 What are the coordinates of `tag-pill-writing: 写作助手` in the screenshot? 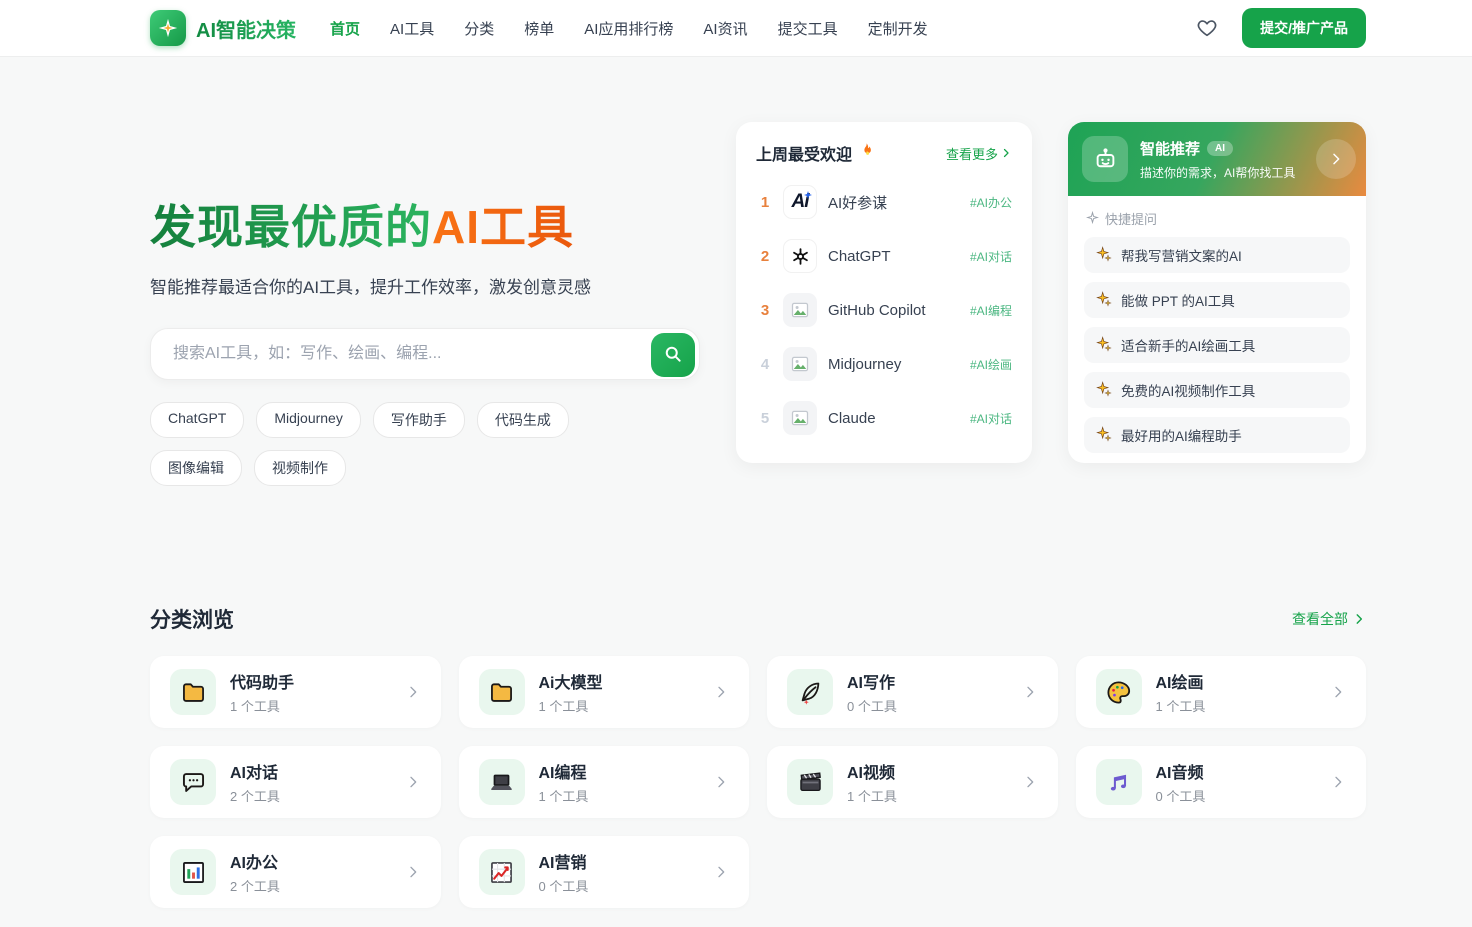 It's located at (418, 420).